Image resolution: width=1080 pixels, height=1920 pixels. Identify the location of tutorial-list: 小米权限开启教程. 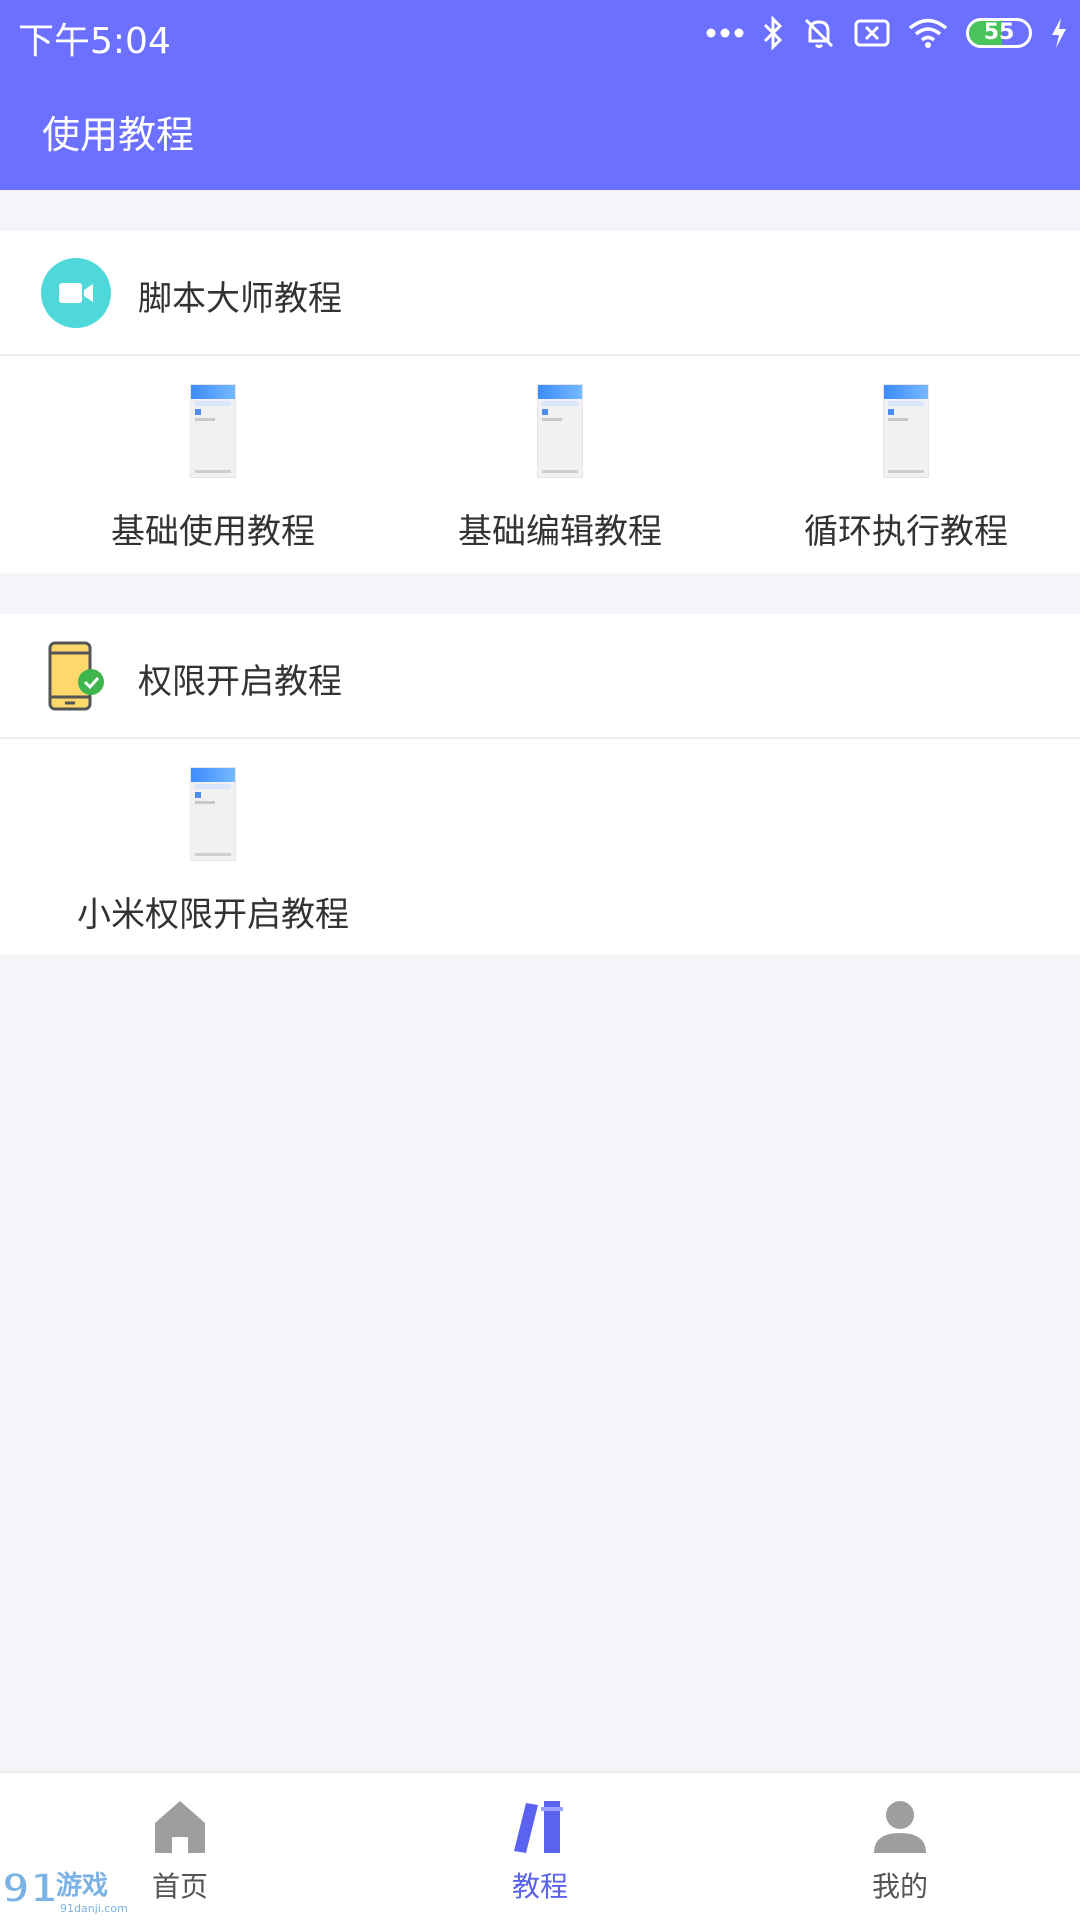
(540, 846).